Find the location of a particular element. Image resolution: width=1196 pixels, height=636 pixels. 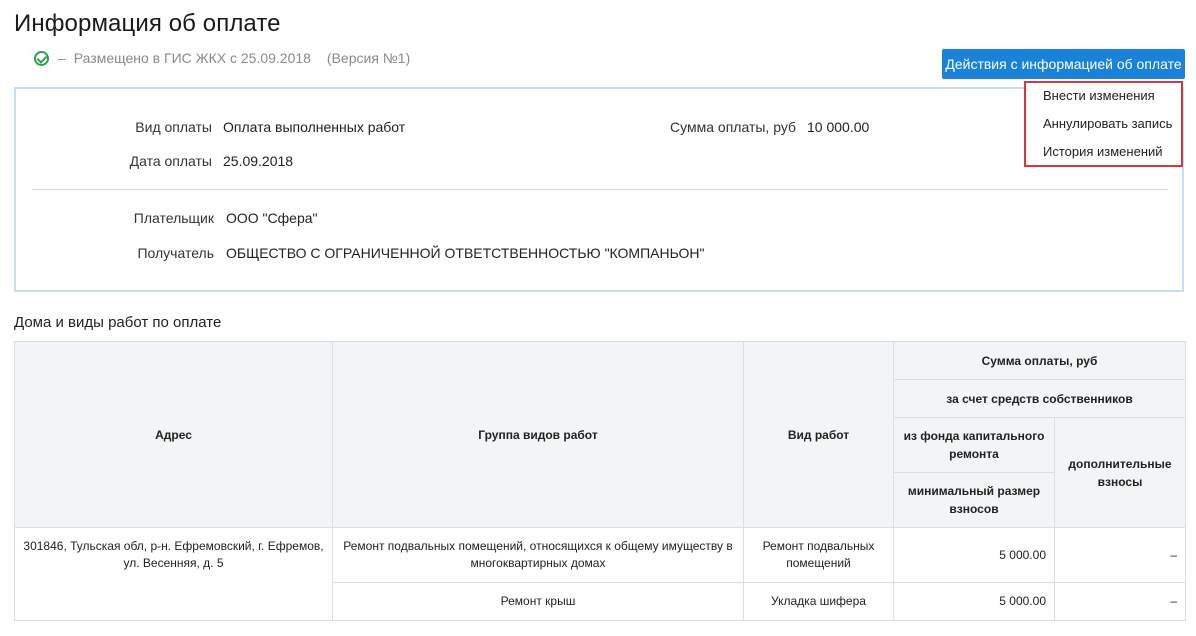

payer-value: ООО "Сфера" is located at coordinates (272, 218).